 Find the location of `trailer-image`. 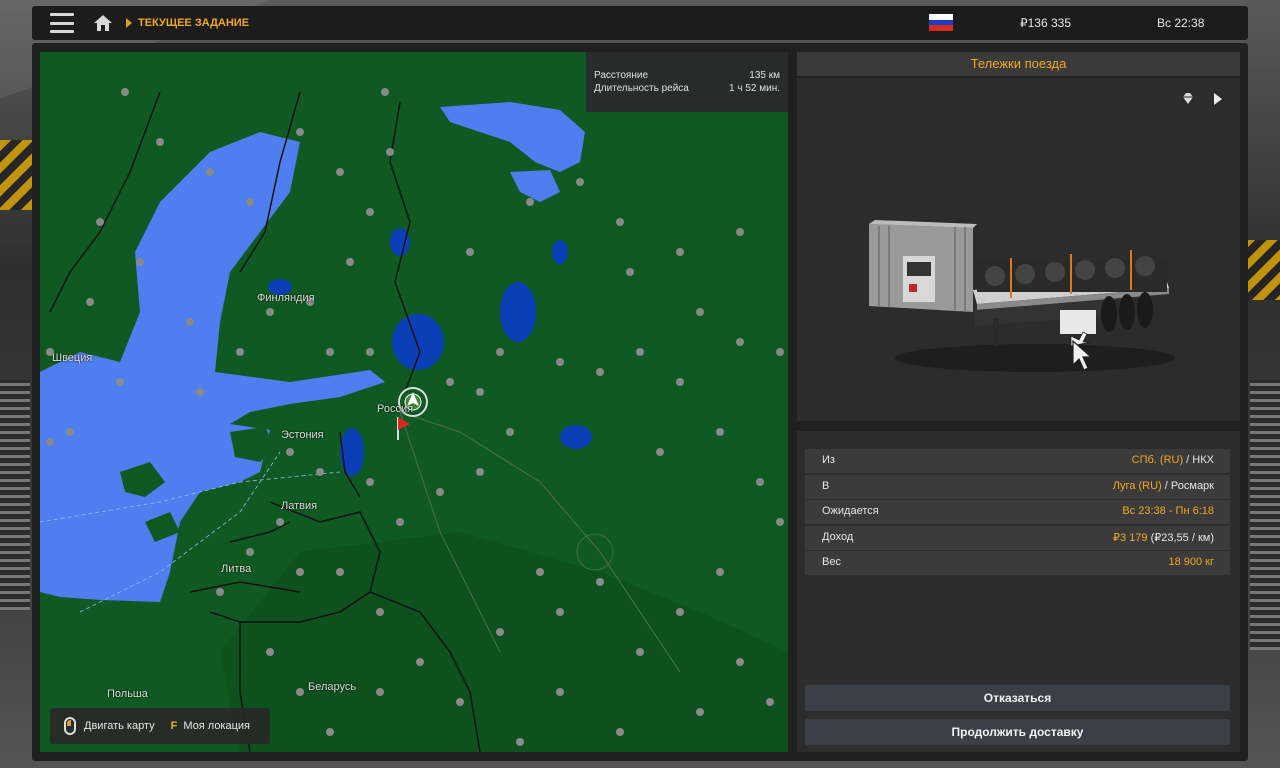

trailer-image is located at coordinates (1022, 296).